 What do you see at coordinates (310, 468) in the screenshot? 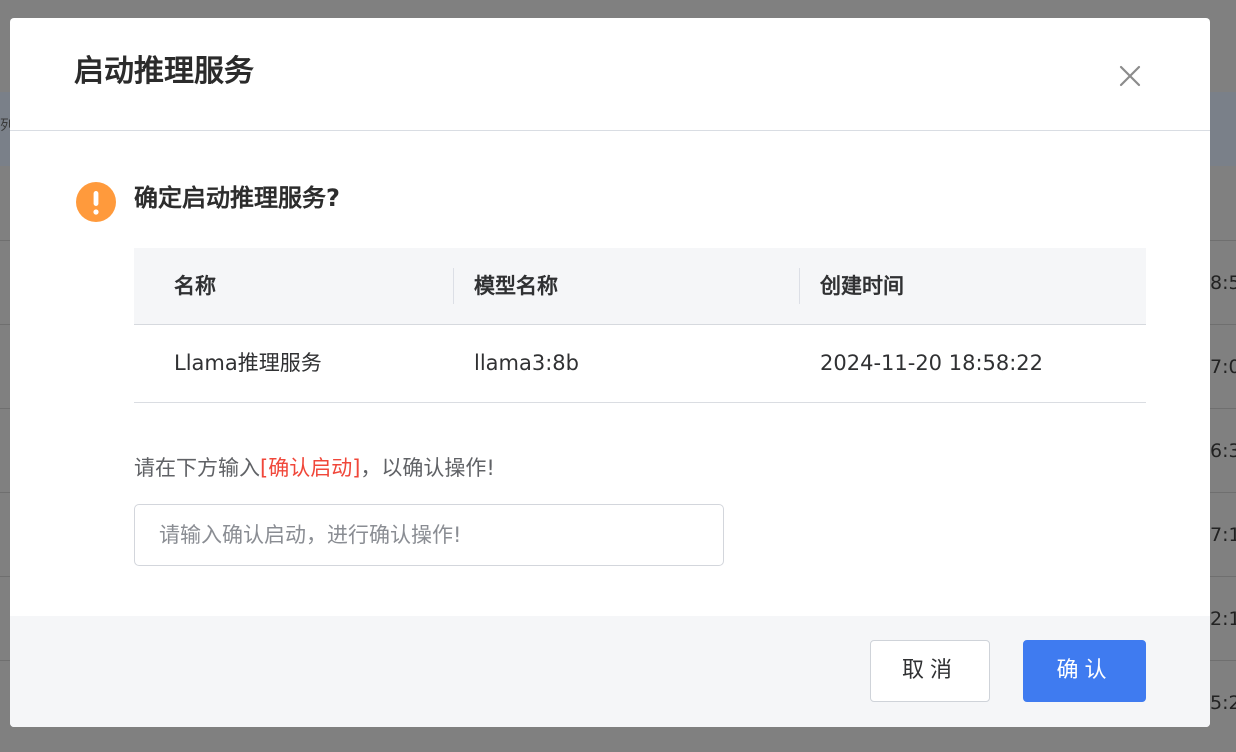
I see `hint-keyword: [确认启动]` at bounding box center [310, 468].